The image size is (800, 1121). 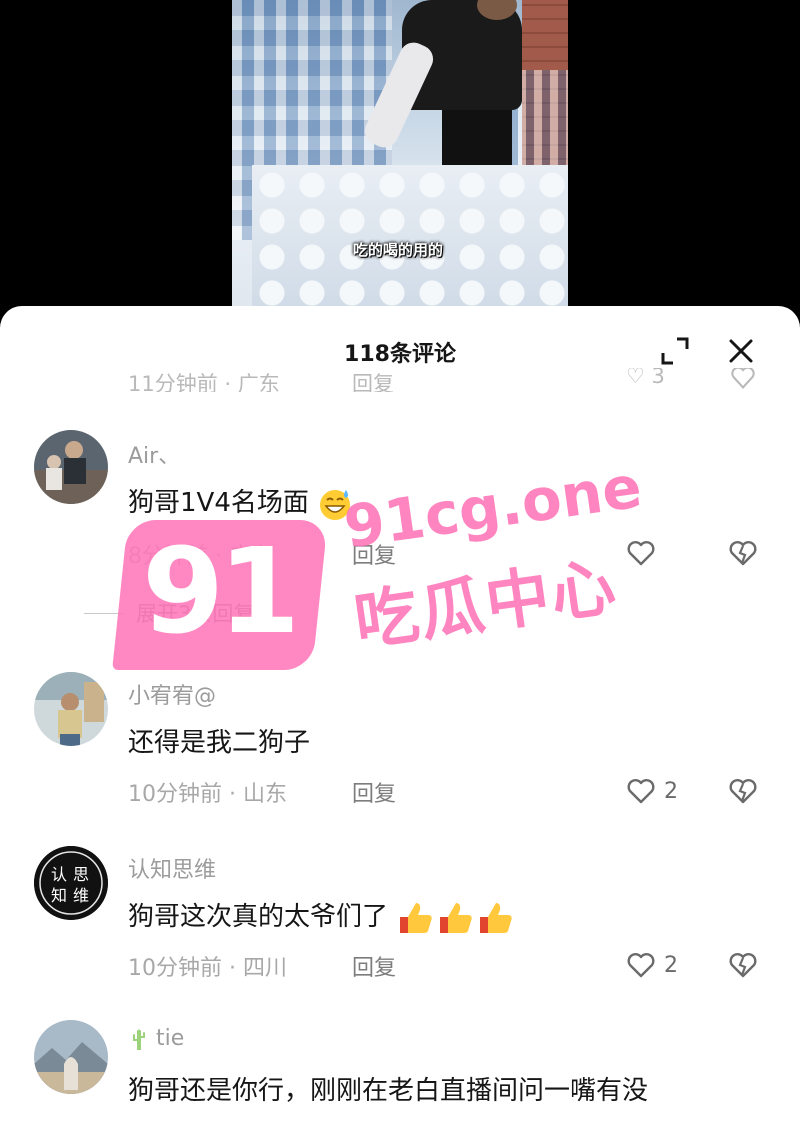 I want to click on close-icon, so click(x=741, y=351).